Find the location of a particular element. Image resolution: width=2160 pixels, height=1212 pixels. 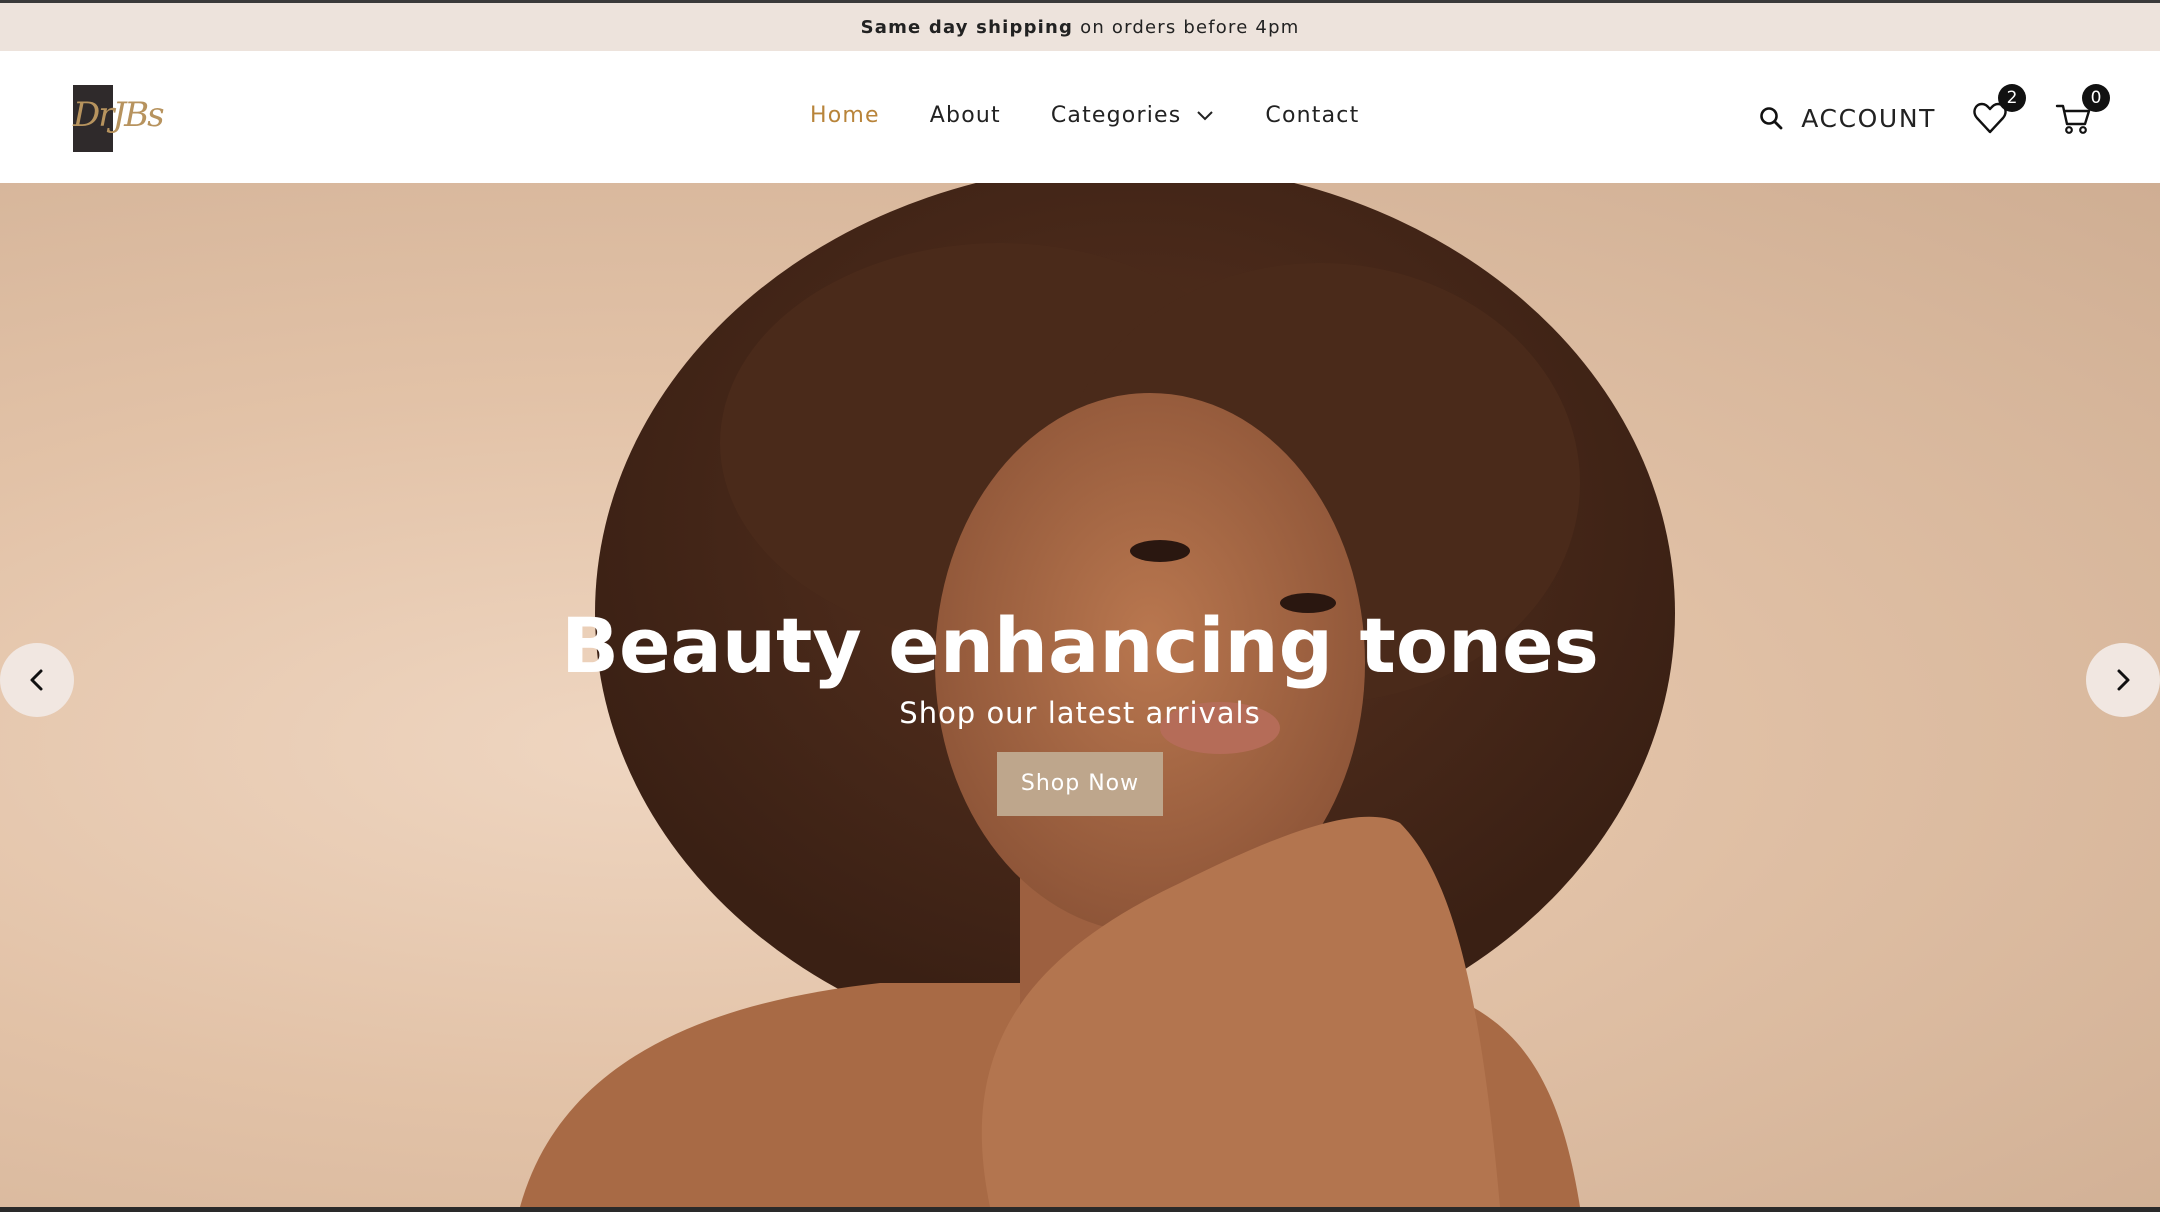

cart-button: 0 is located at coordinates (2082, 111).